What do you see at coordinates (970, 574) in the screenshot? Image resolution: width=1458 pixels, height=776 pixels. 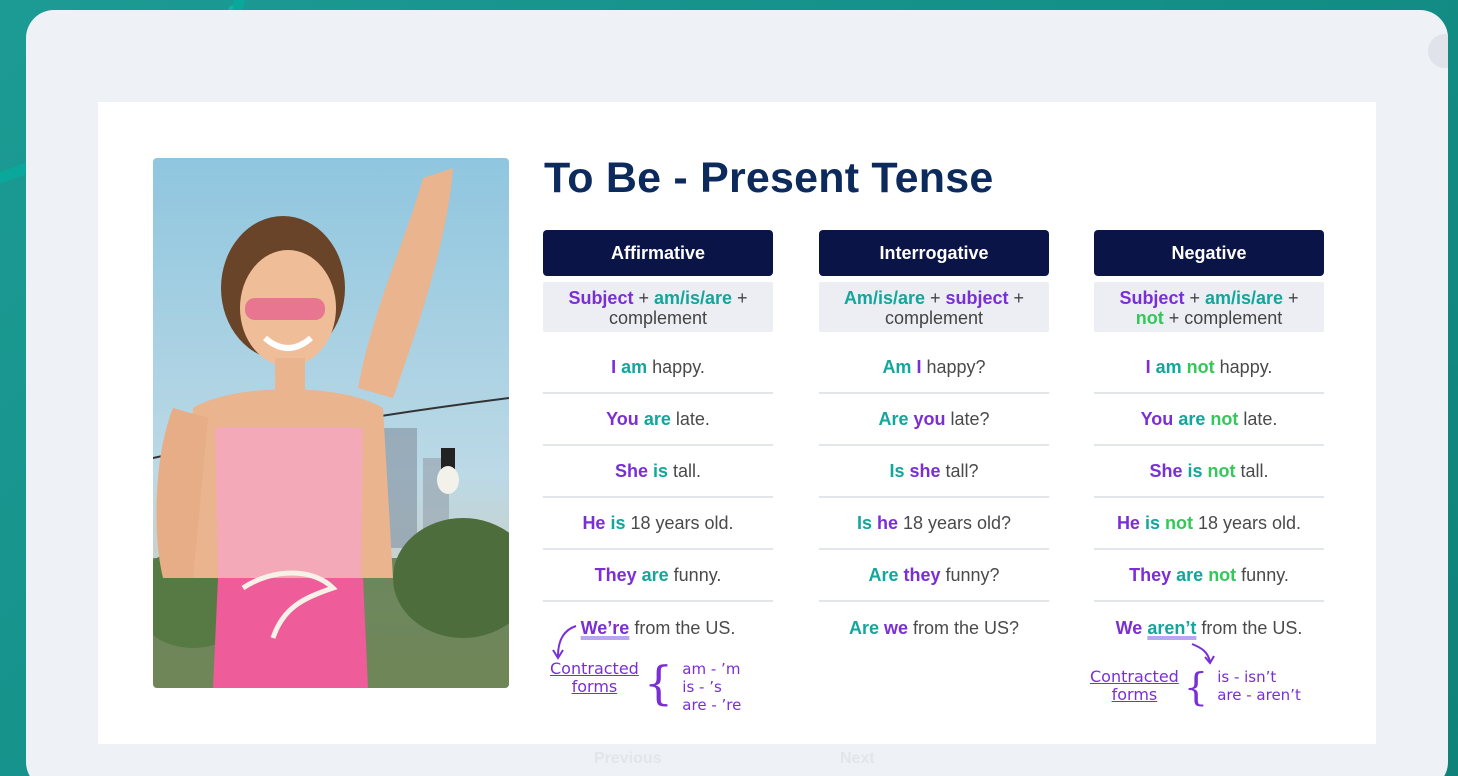 I see `text-segment: funny?` at bounding box center [970, 574].